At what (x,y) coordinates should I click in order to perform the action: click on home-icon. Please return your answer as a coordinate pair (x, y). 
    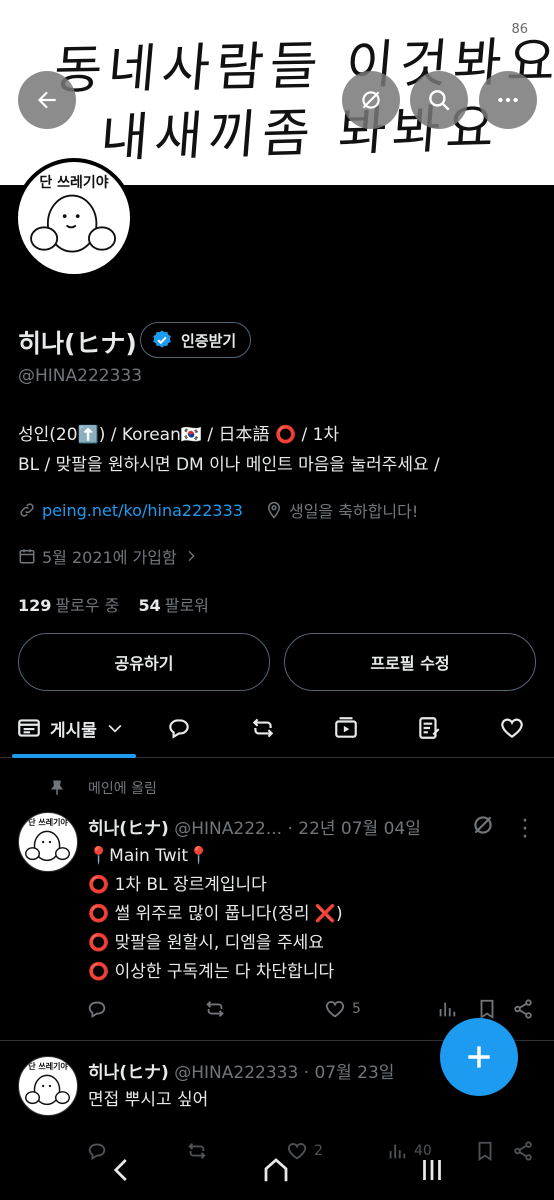
    Looking at the image, I should click on (276, 1170).